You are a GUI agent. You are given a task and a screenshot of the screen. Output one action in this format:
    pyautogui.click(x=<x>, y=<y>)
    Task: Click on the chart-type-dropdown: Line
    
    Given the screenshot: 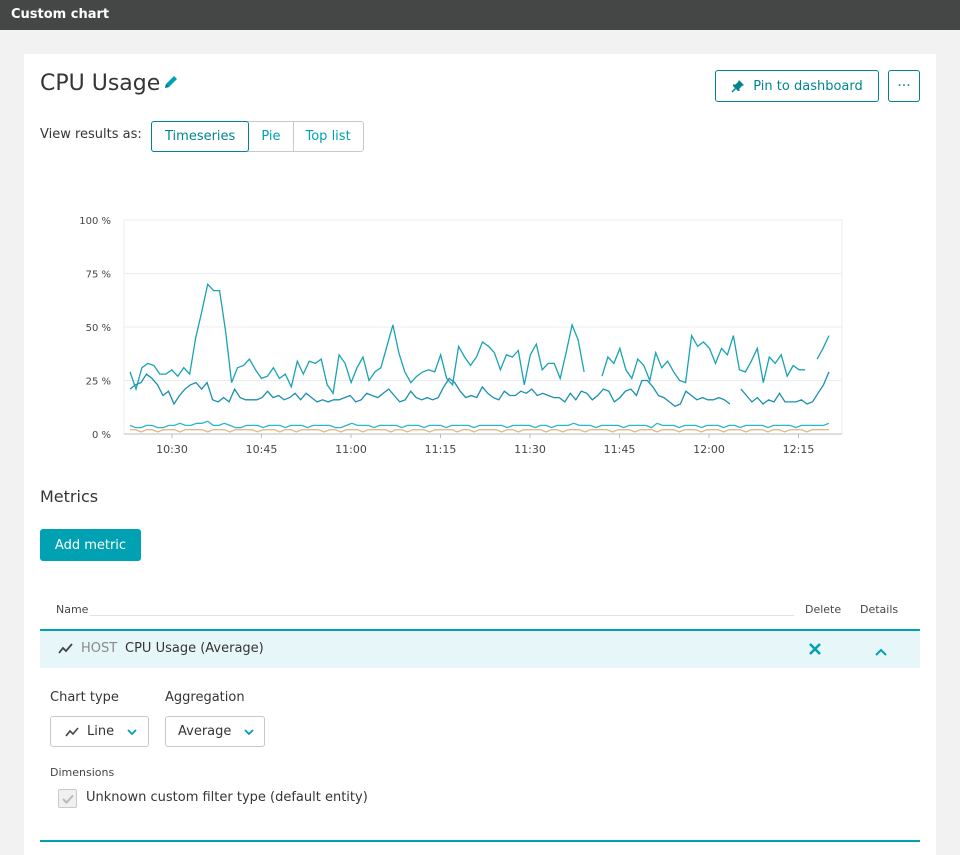 What is the action you would take?
    pyautogui.click(x=99, y=731)
    